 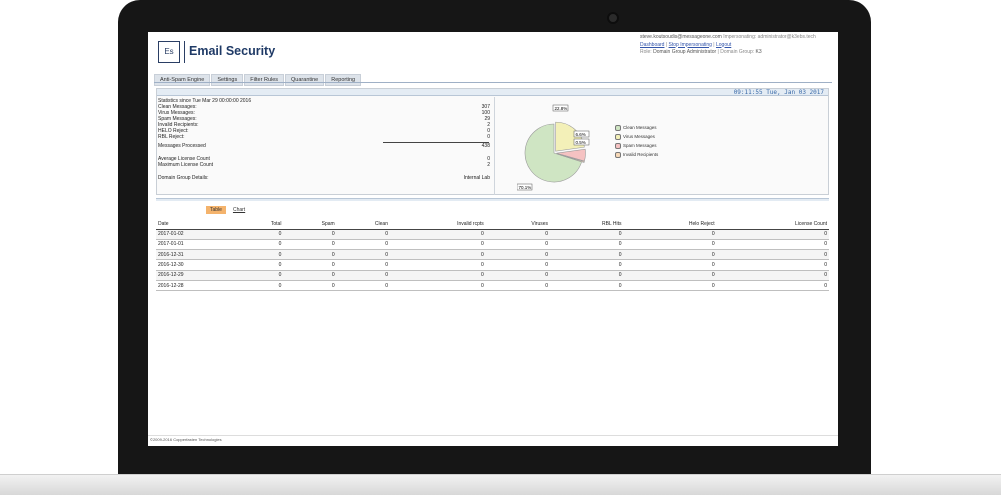 What do you see at coordinates (239, 210) in the screenshot?
I see `chart-view-tab: Chart` at bounding box center [239, 210].